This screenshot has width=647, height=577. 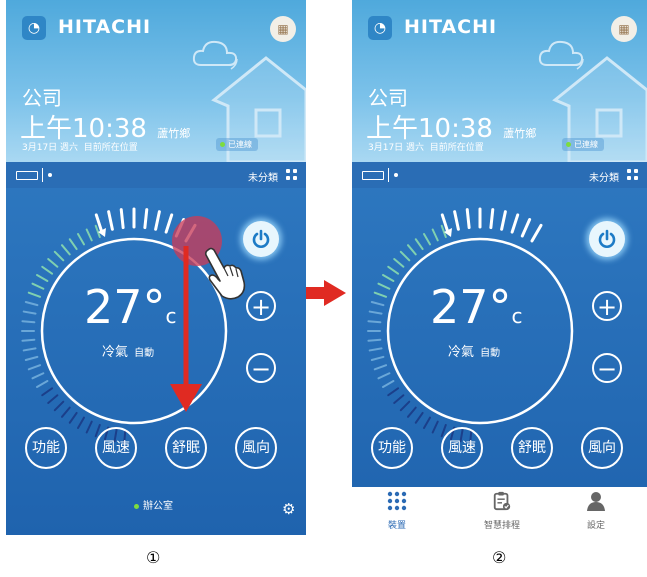 I want to click on temperature-display: 27°c, so click(x=476, y=307).